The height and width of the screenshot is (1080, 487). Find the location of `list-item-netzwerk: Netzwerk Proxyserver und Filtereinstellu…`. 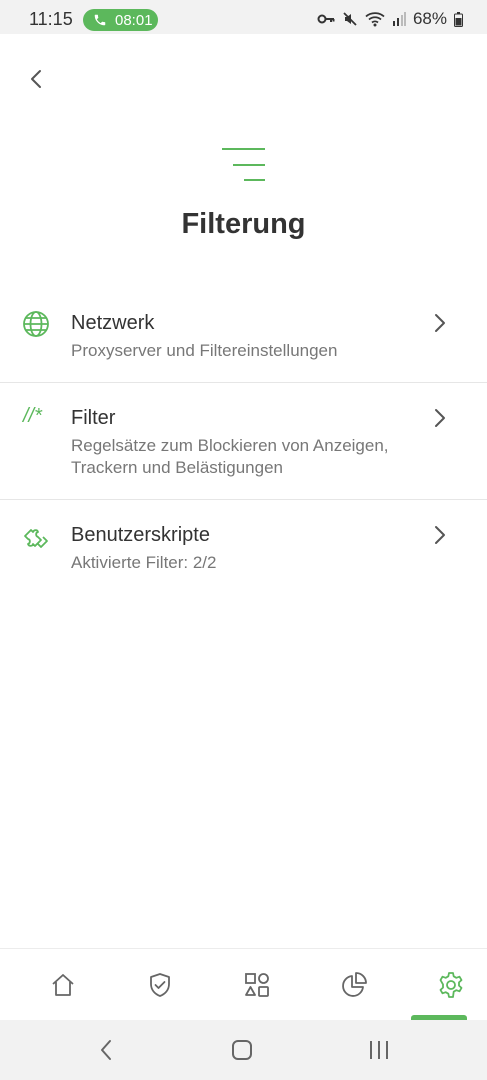

list-item-netzwerk: Netzwerk Proxyserver und Filtereinstellu… is located at coordinates (243, 340).